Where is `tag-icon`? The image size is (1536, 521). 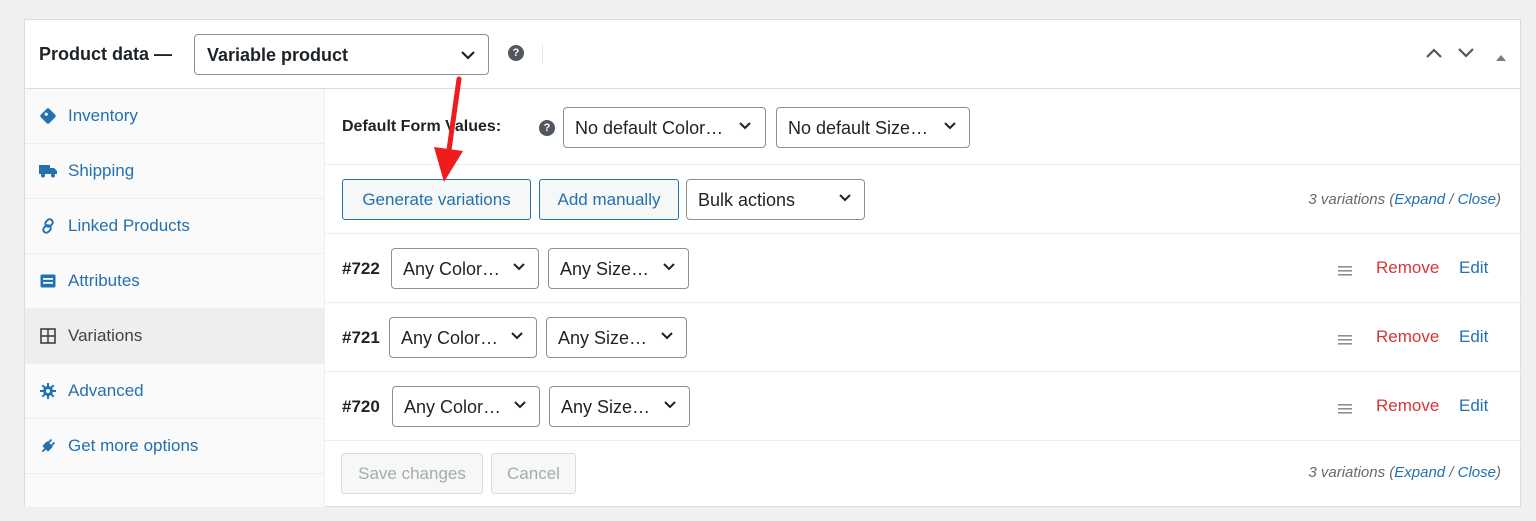
tag-icon is located at coordinates (48, 116).